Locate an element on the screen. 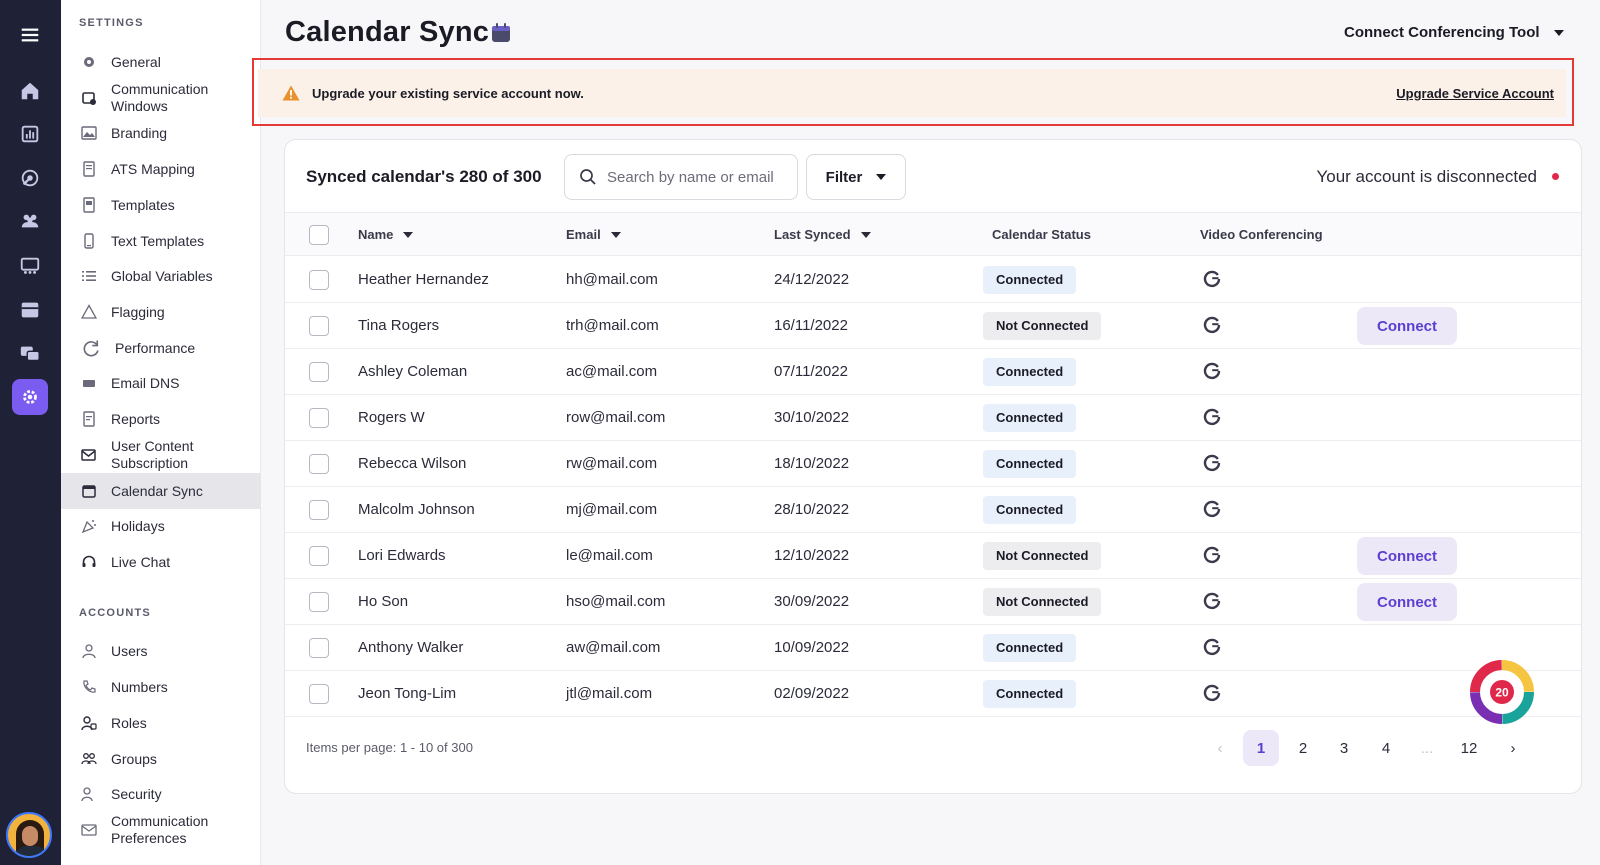  headset-icon is located at coordinates (89, 562).